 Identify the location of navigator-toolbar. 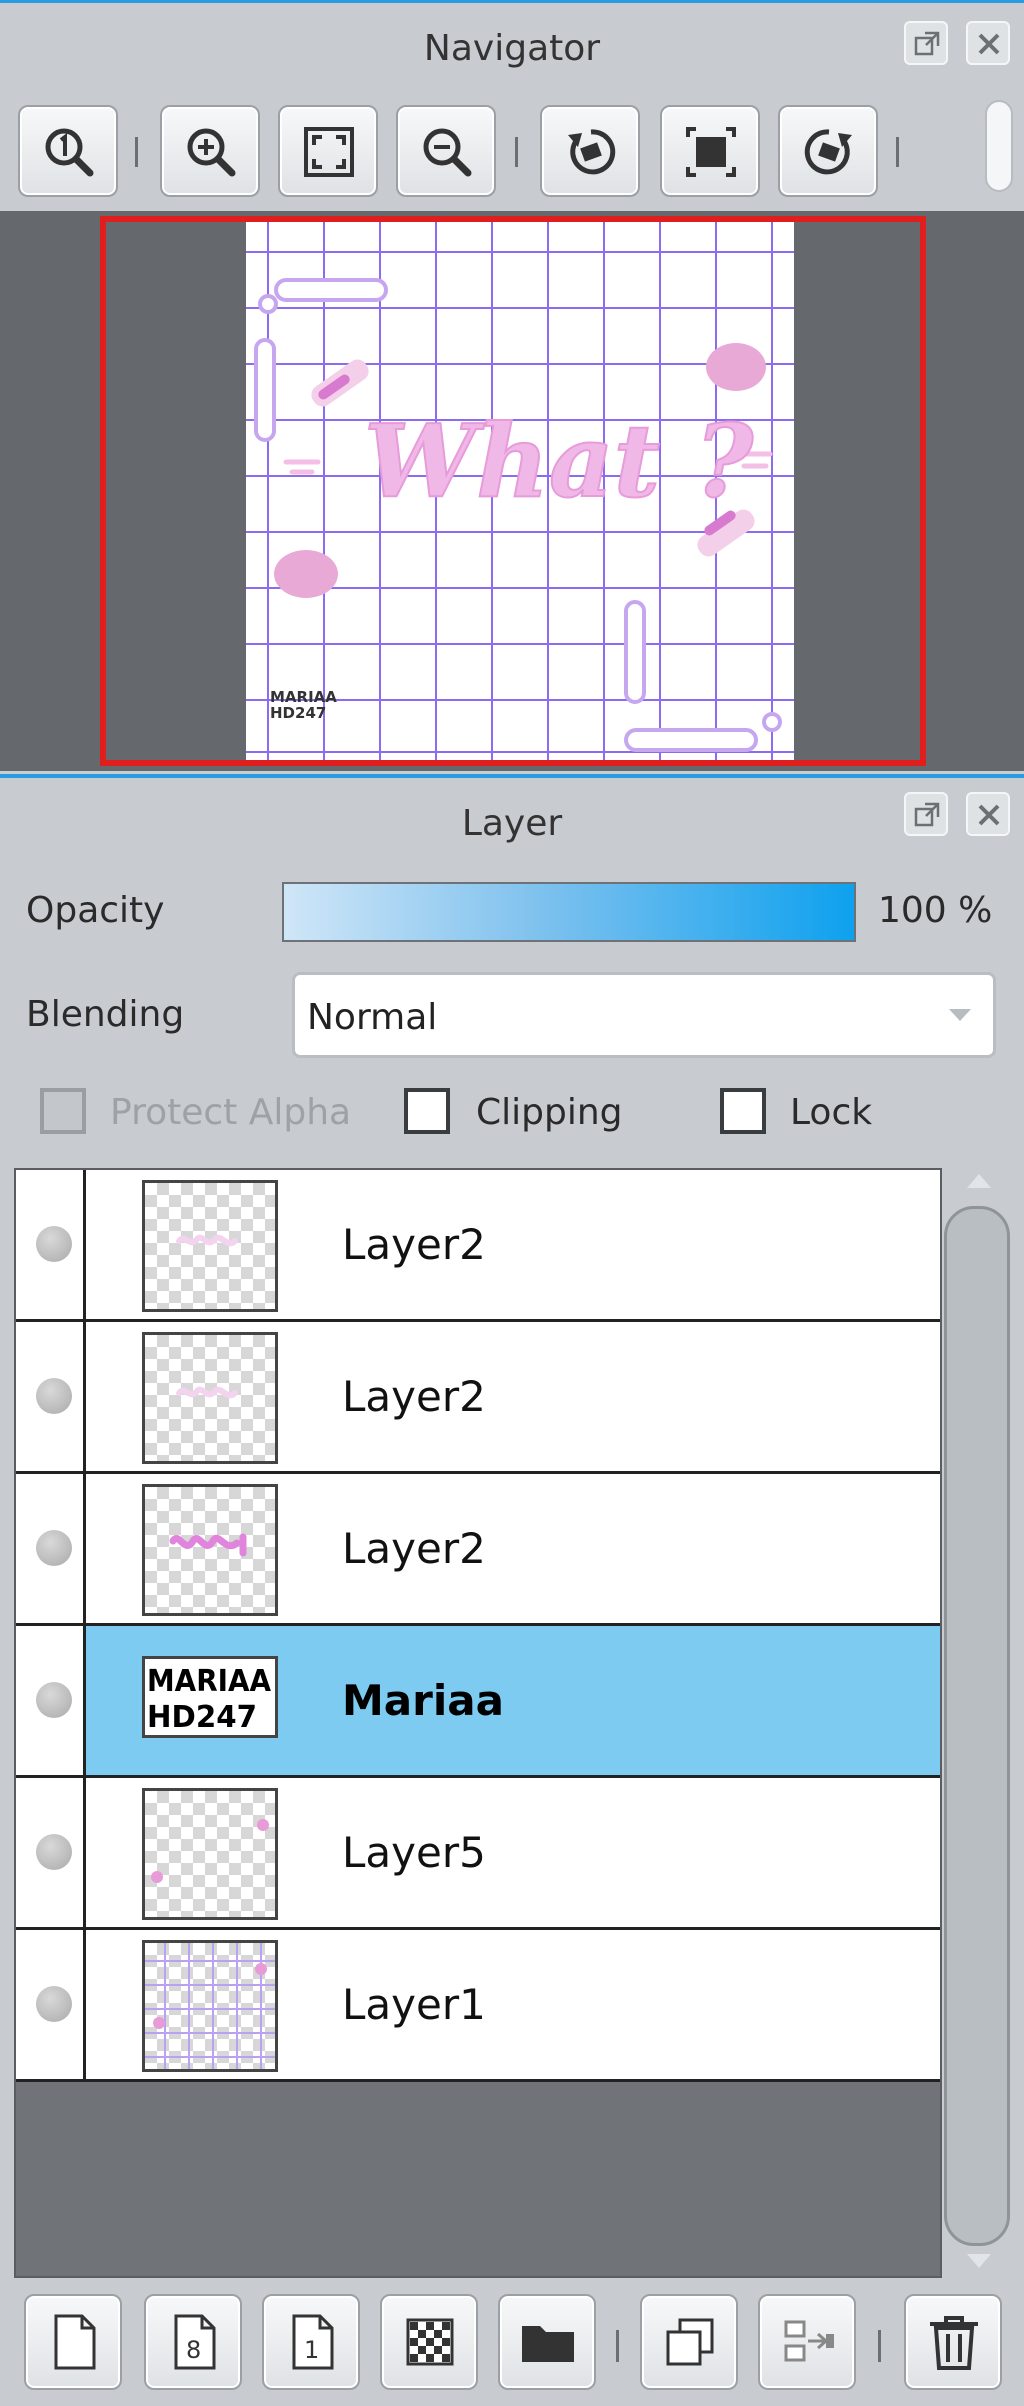
(512, 150).